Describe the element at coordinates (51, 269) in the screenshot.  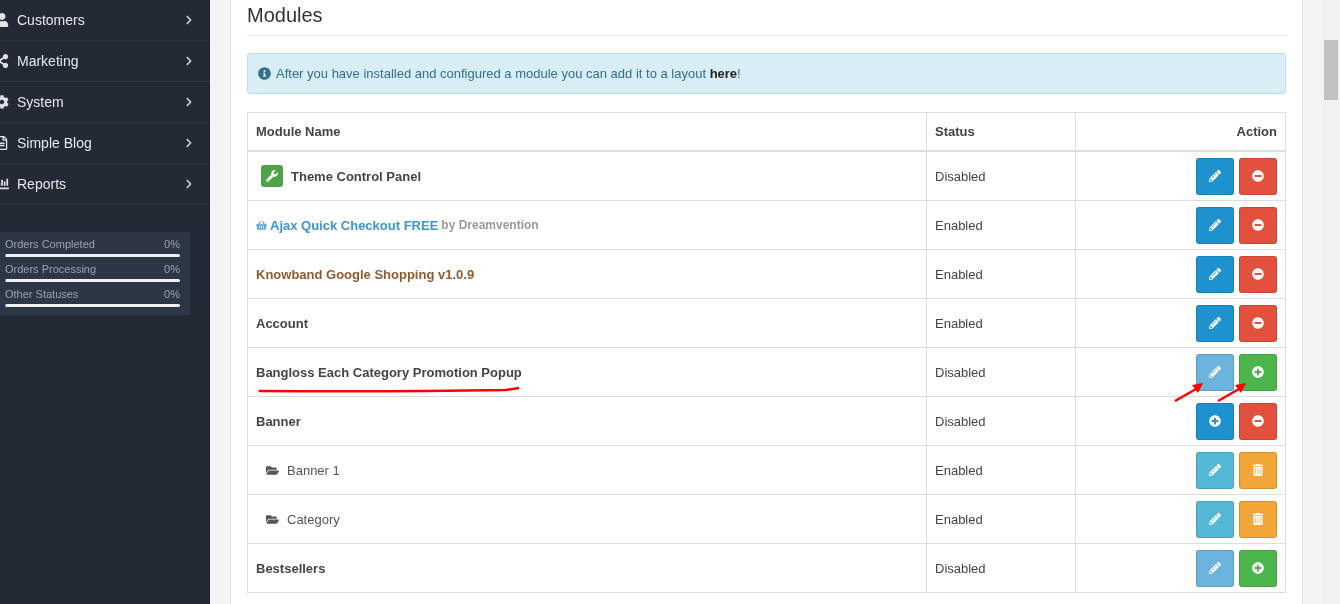
I see `stat-label: Orders Processing` at that location.